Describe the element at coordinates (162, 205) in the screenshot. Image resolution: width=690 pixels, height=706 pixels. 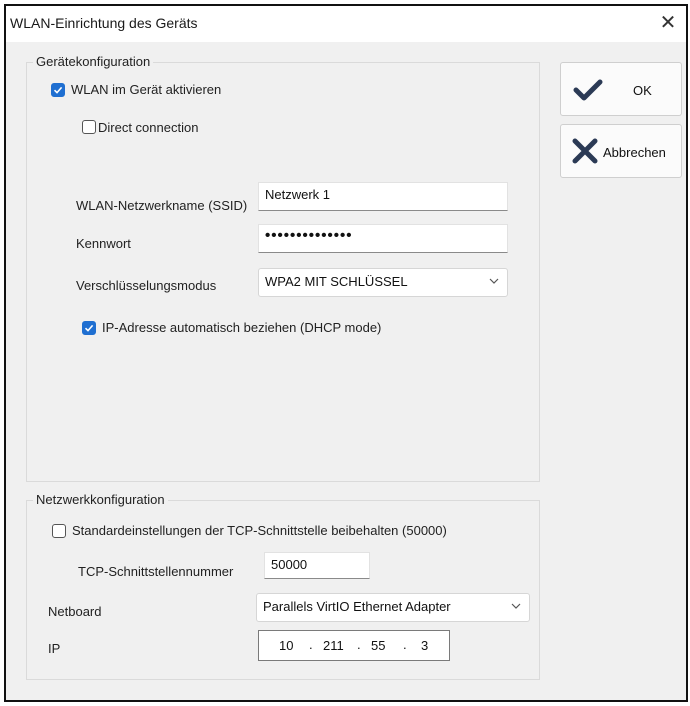
I see `ssid-label: WLAN-Netzwerkname (SSID)` at that location.